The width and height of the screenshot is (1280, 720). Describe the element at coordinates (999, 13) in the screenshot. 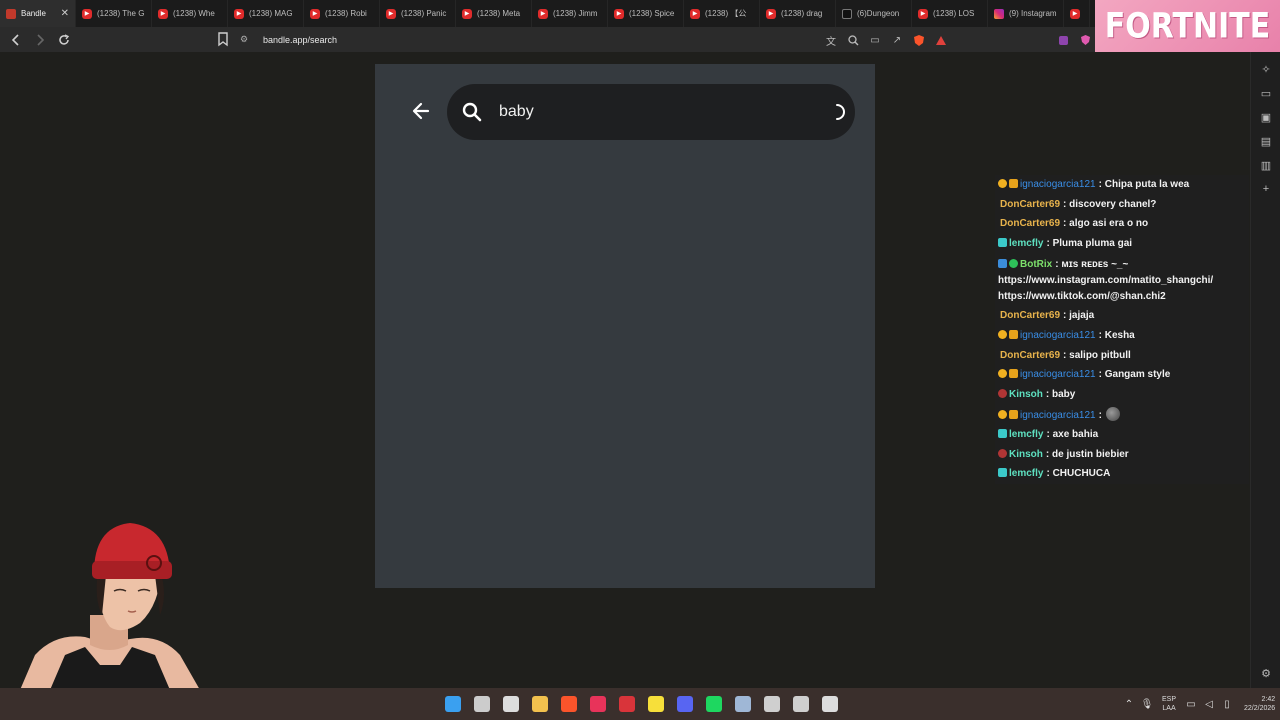

I see `instagram-icon` at that location.